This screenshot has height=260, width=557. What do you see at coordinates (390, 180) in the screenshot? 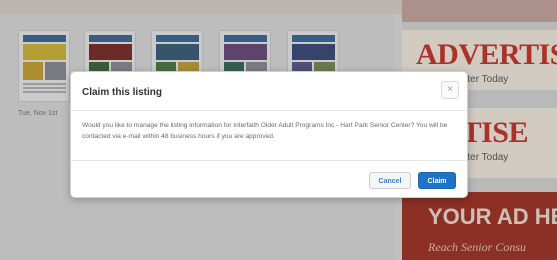
I see `cancel-button: Cancel` at bounding box center [390, 180].